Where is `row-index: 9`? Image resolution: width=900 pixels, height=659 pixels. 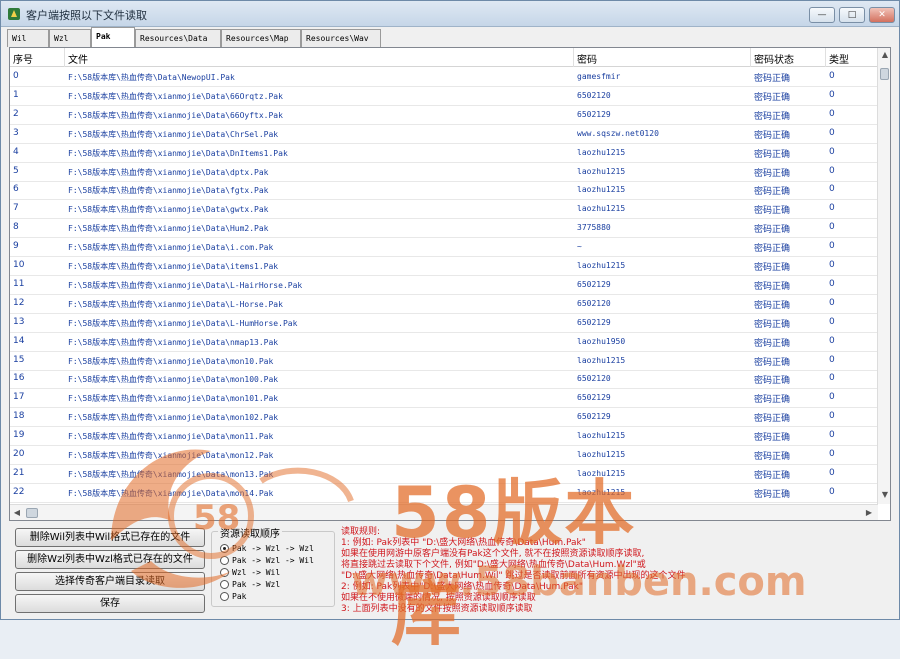
row-index: 9 is located at coordinates (37, 247).